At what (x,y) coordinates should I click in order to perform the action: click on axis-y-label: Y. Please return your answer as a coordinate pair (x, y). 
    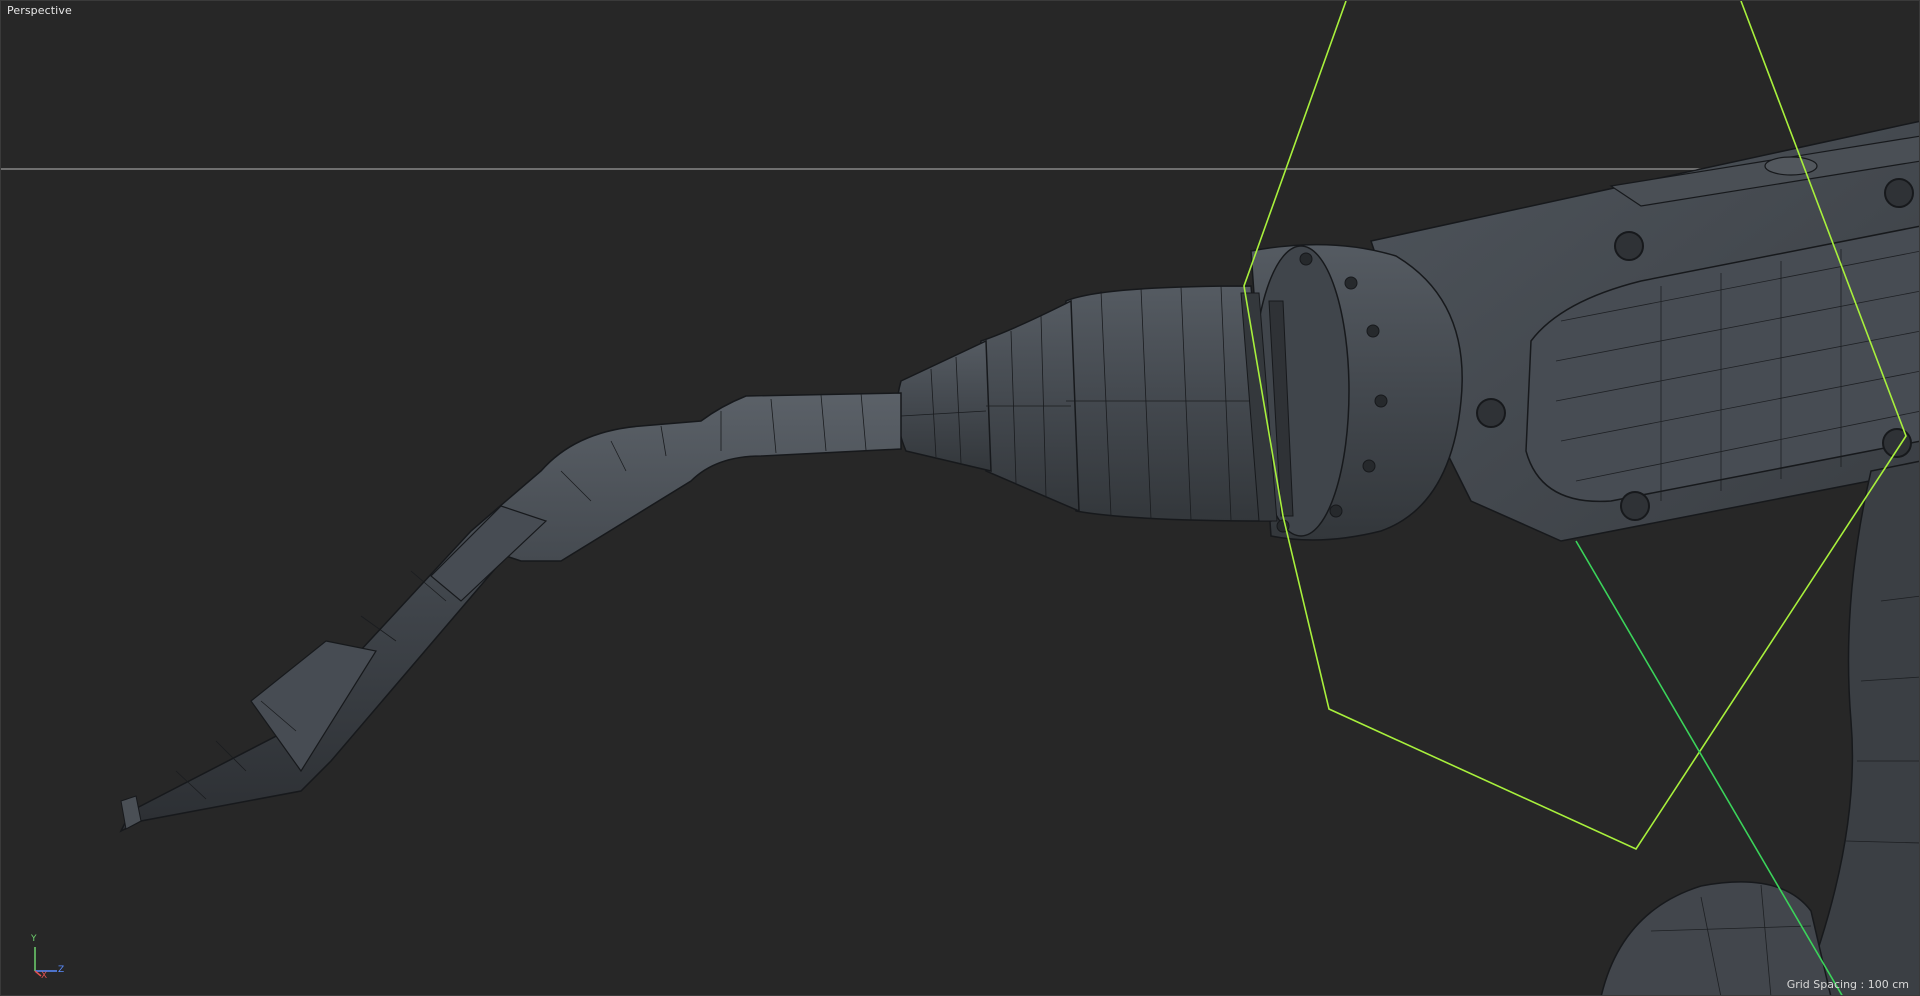
    Looking at the image, I should click on (34, 939).